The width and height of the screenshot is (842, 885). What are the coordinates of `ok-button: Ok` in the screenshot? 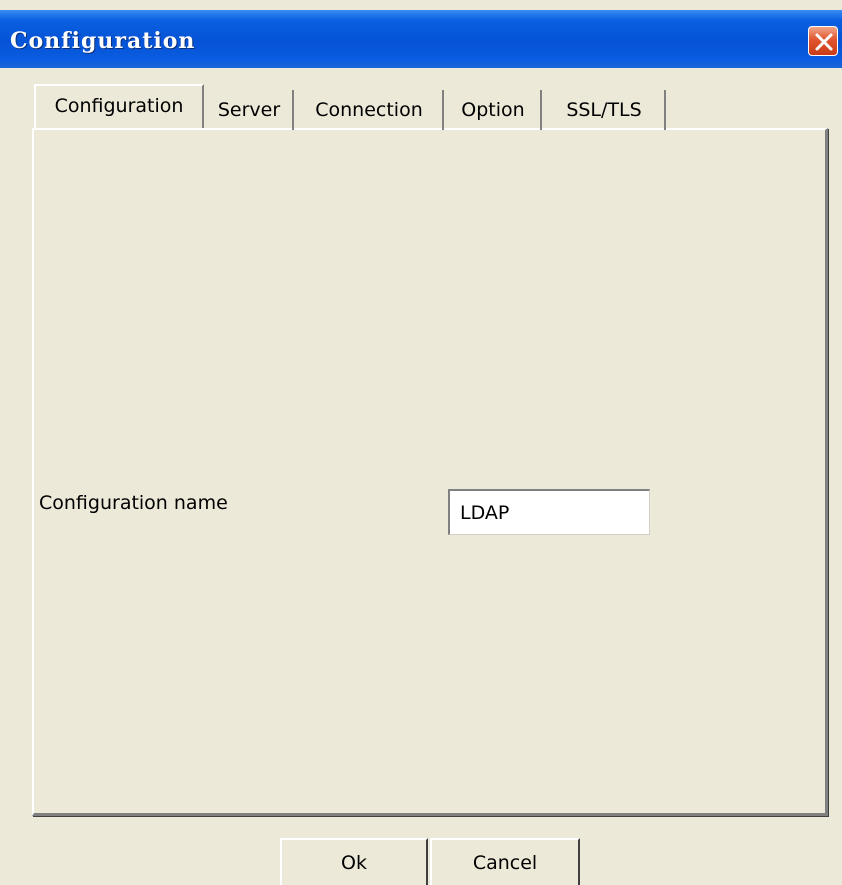 It's located at (354, 861).